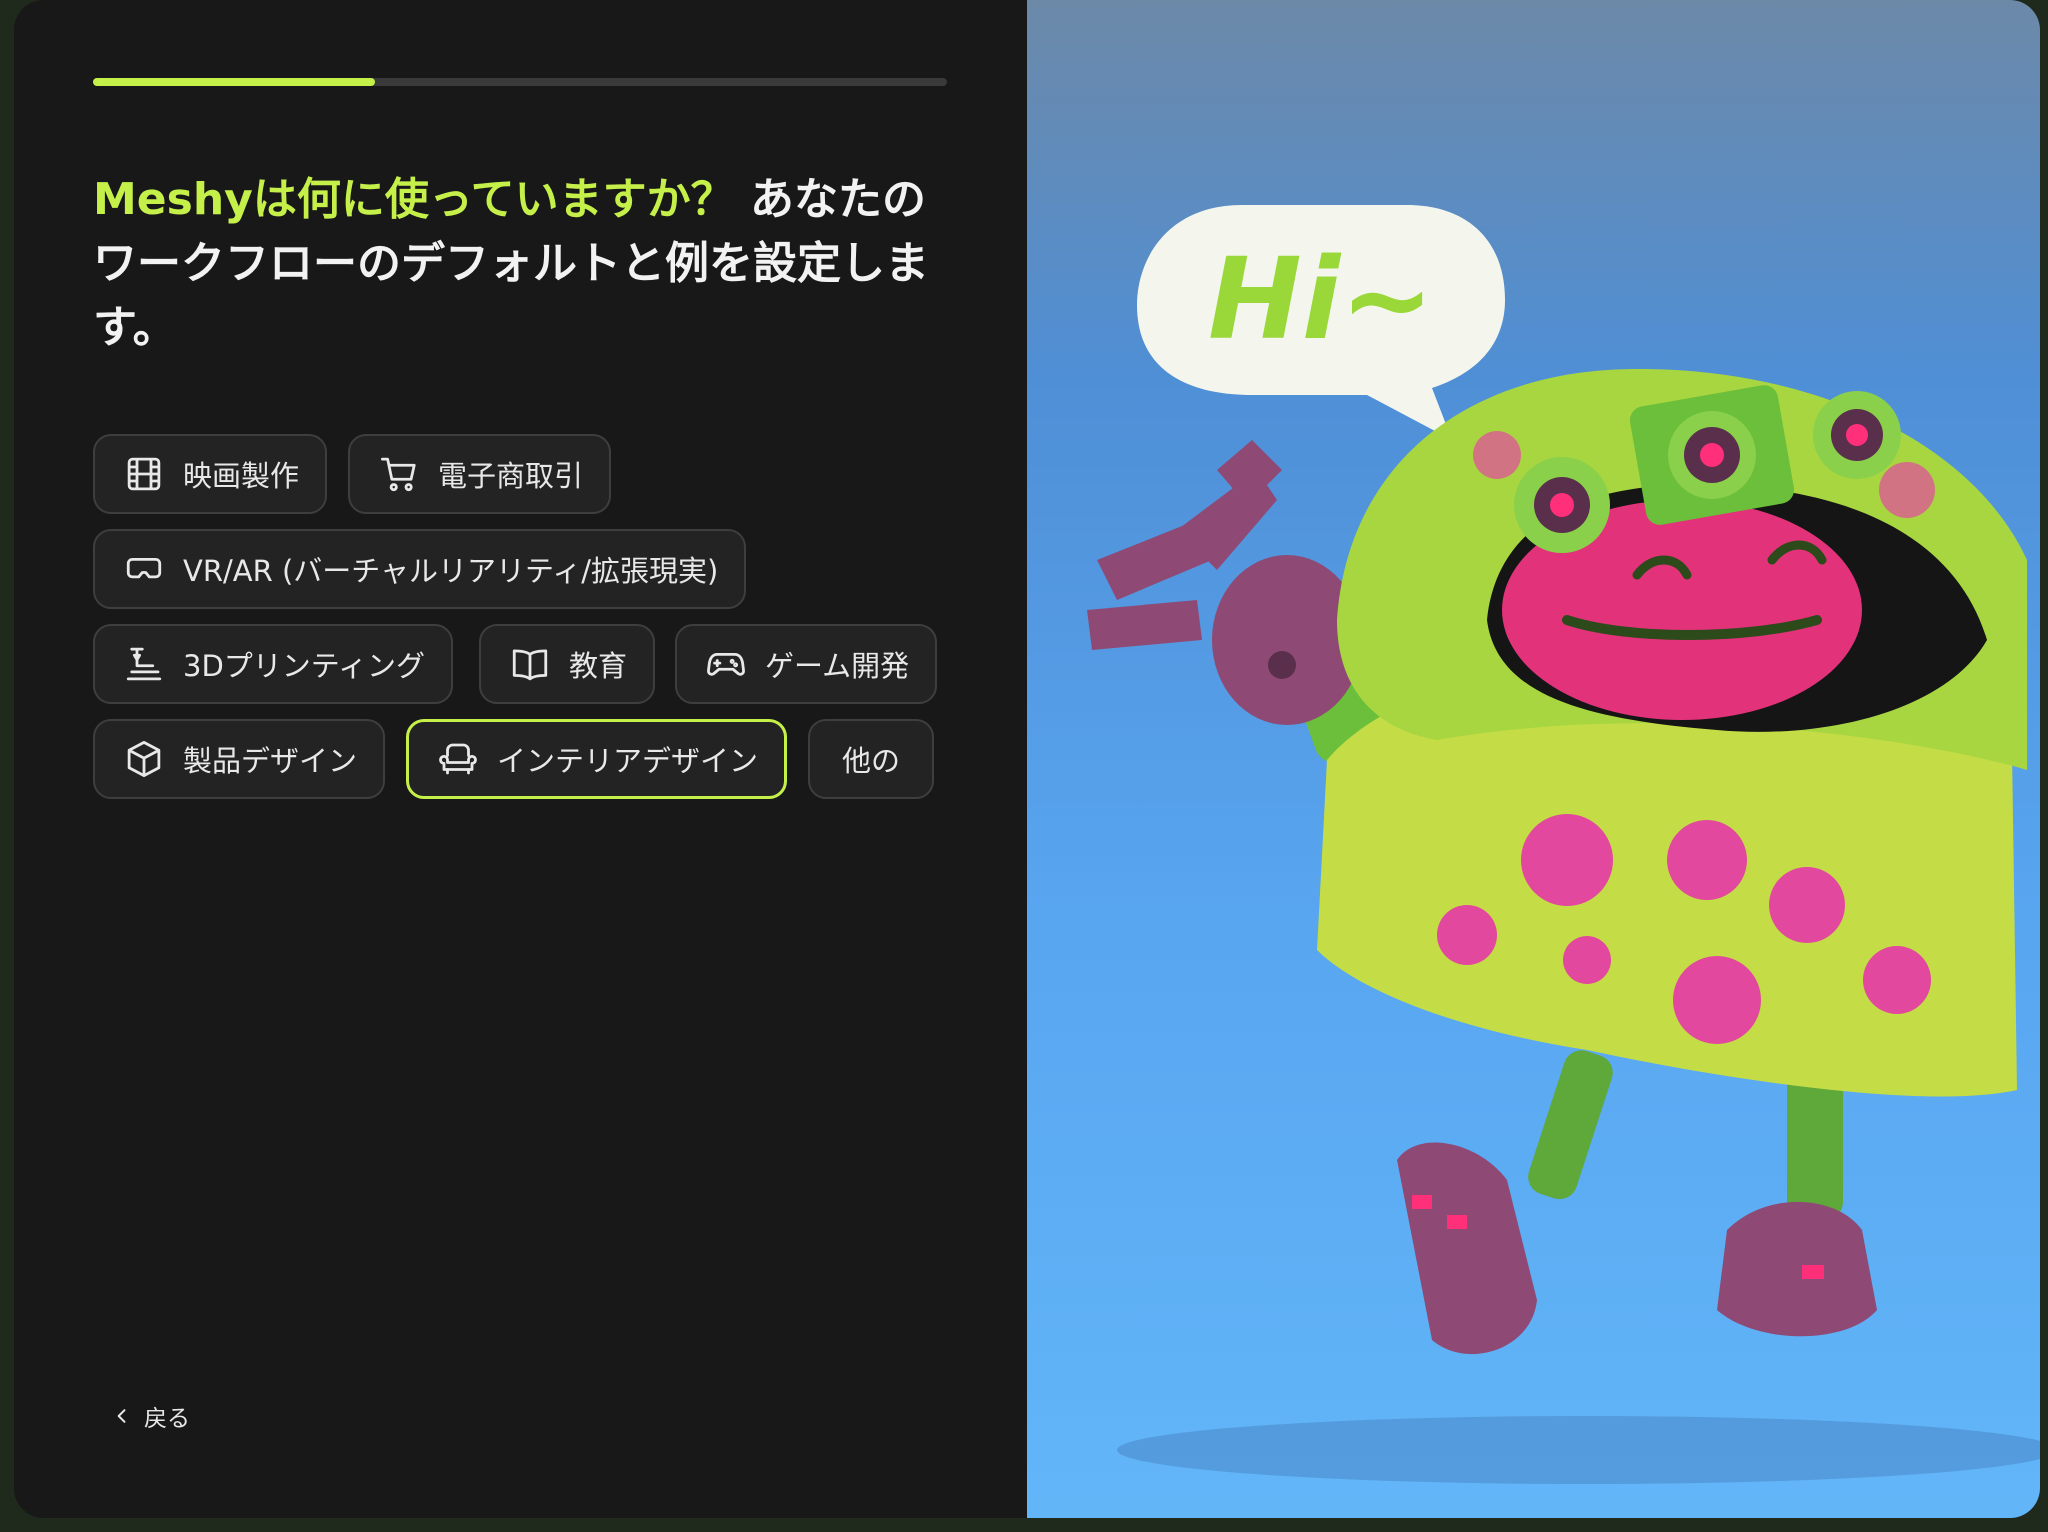  I want to click on book-icon, so click(530, 665).